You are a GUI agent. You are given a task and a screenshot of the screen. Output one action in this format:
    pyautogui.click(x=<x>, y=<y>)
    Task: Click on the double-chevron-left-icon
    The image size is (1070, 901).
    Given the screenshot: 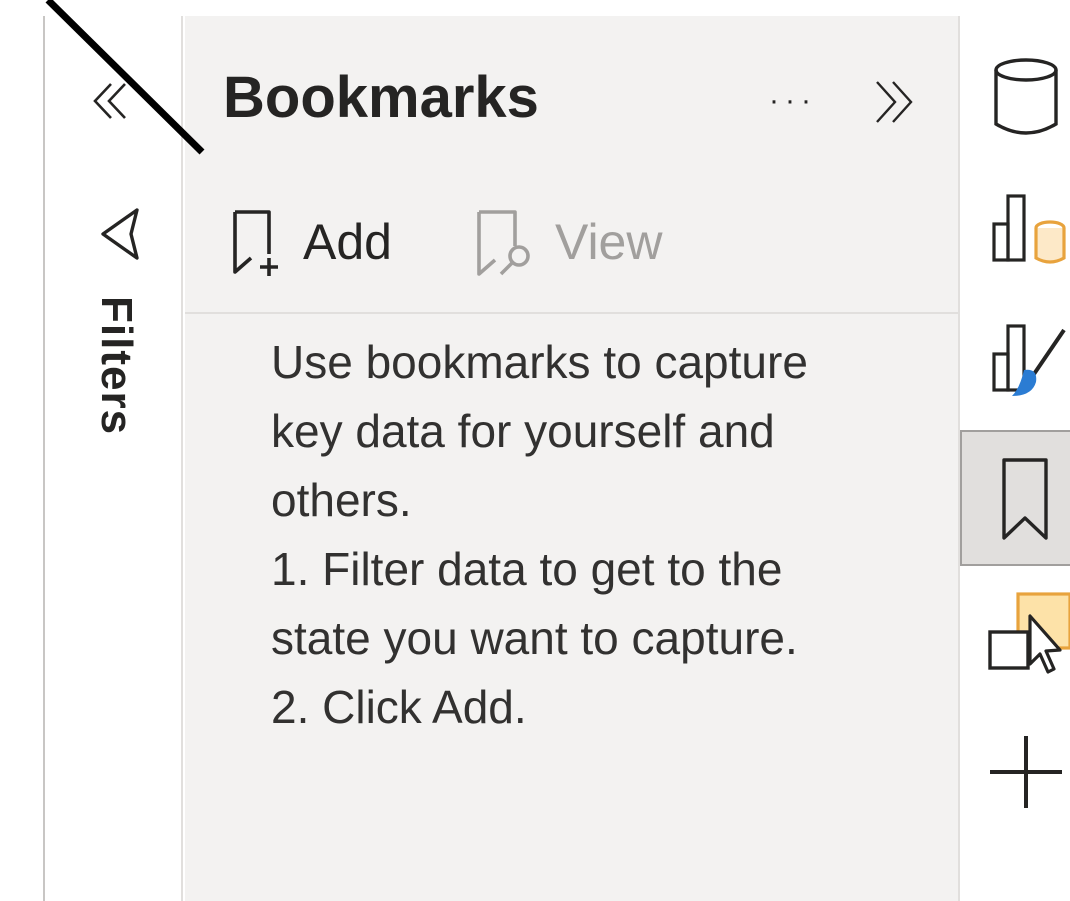 What is the action you would take?
    pyautogui.click(x=112, y=101)
    